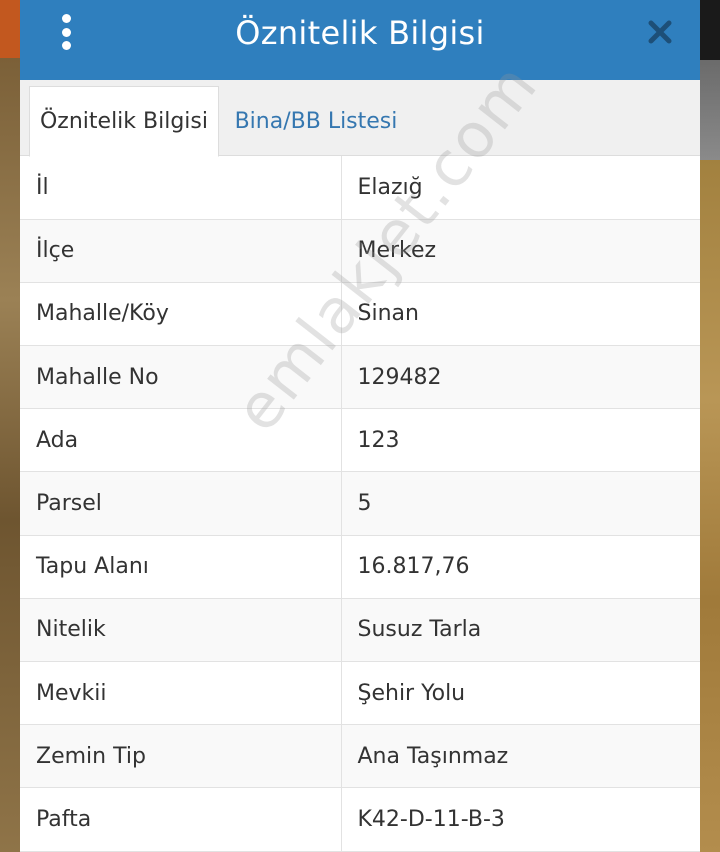  Describe the element at coordinates (181, 693) in the screenshot. I see `attribute-key: Mevkii` at that location.